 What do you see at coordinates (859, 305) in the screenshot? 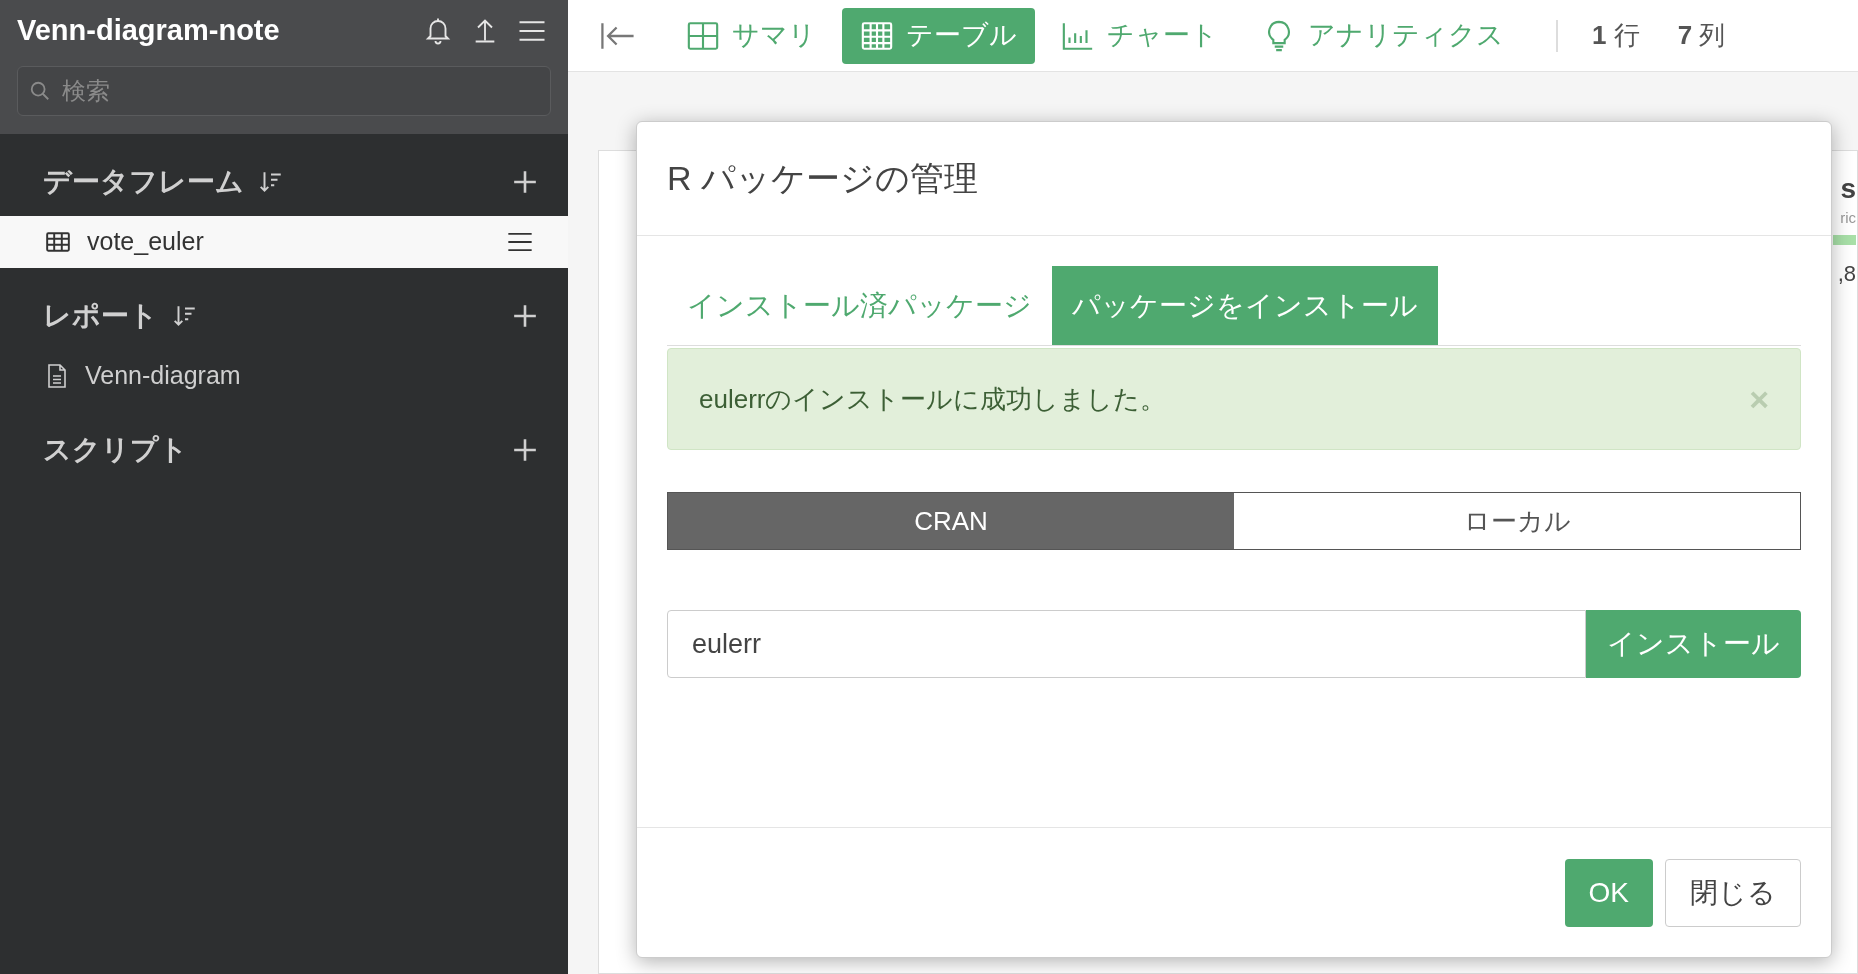
I see `tab: インストール済パッケージ` at bounding box center [859, 305].